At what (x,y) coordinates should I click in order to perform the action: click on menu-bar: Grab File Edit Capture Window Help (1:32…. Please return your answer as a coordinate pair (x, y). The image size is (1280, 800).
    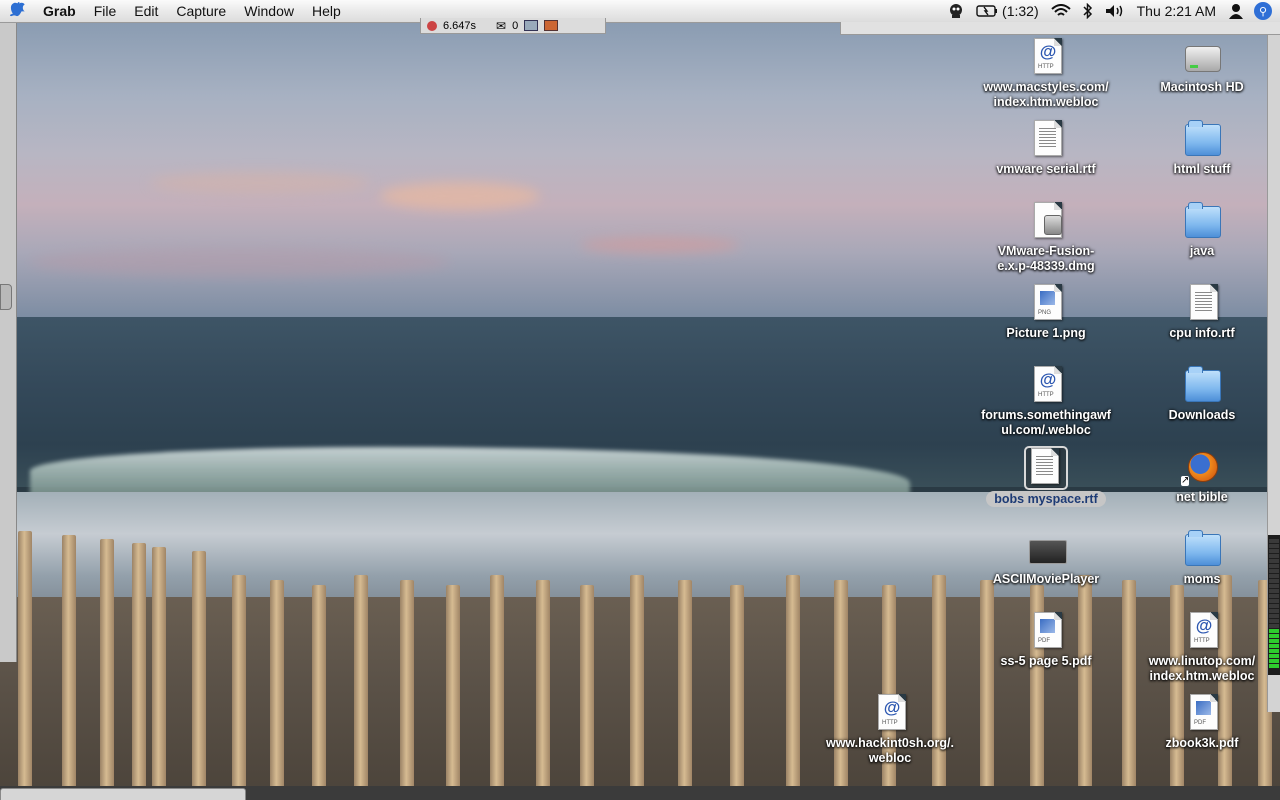
    Looking at the image, I should click on (640, 11).